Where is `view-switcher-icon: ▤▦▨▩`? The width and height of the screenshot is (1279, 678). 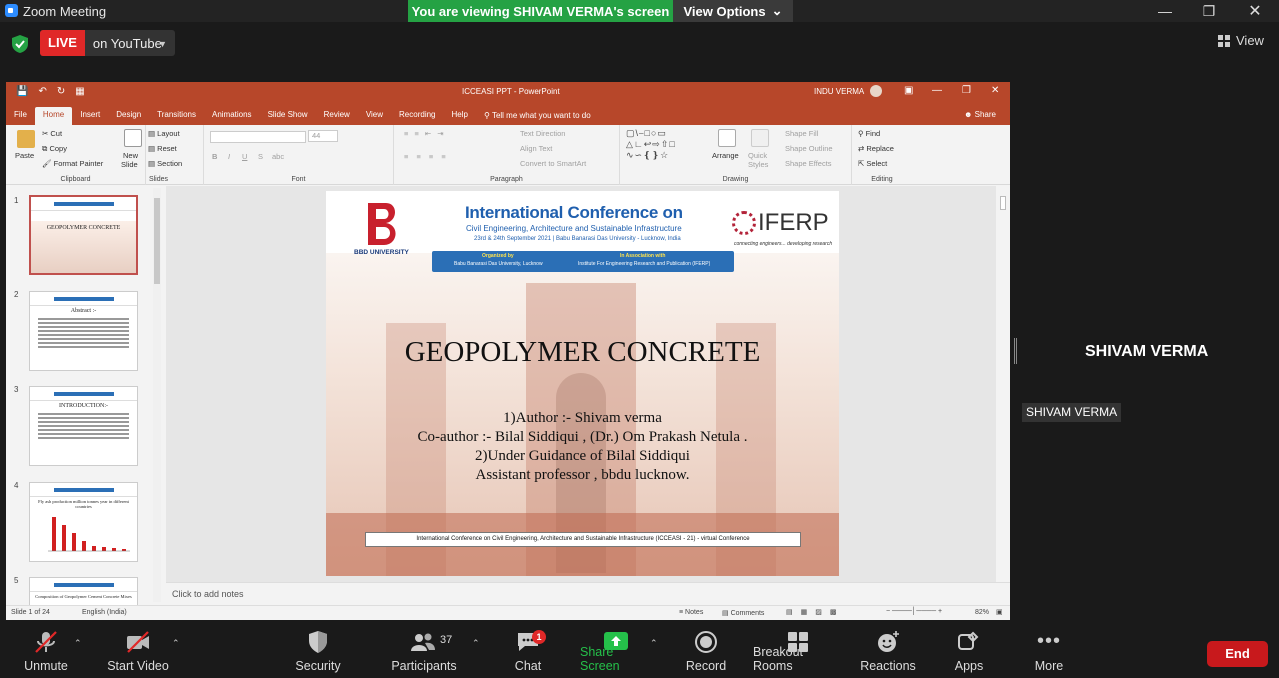 view-switcher-icon: ▤▦▨▩ is located at coordinates (815, 612).